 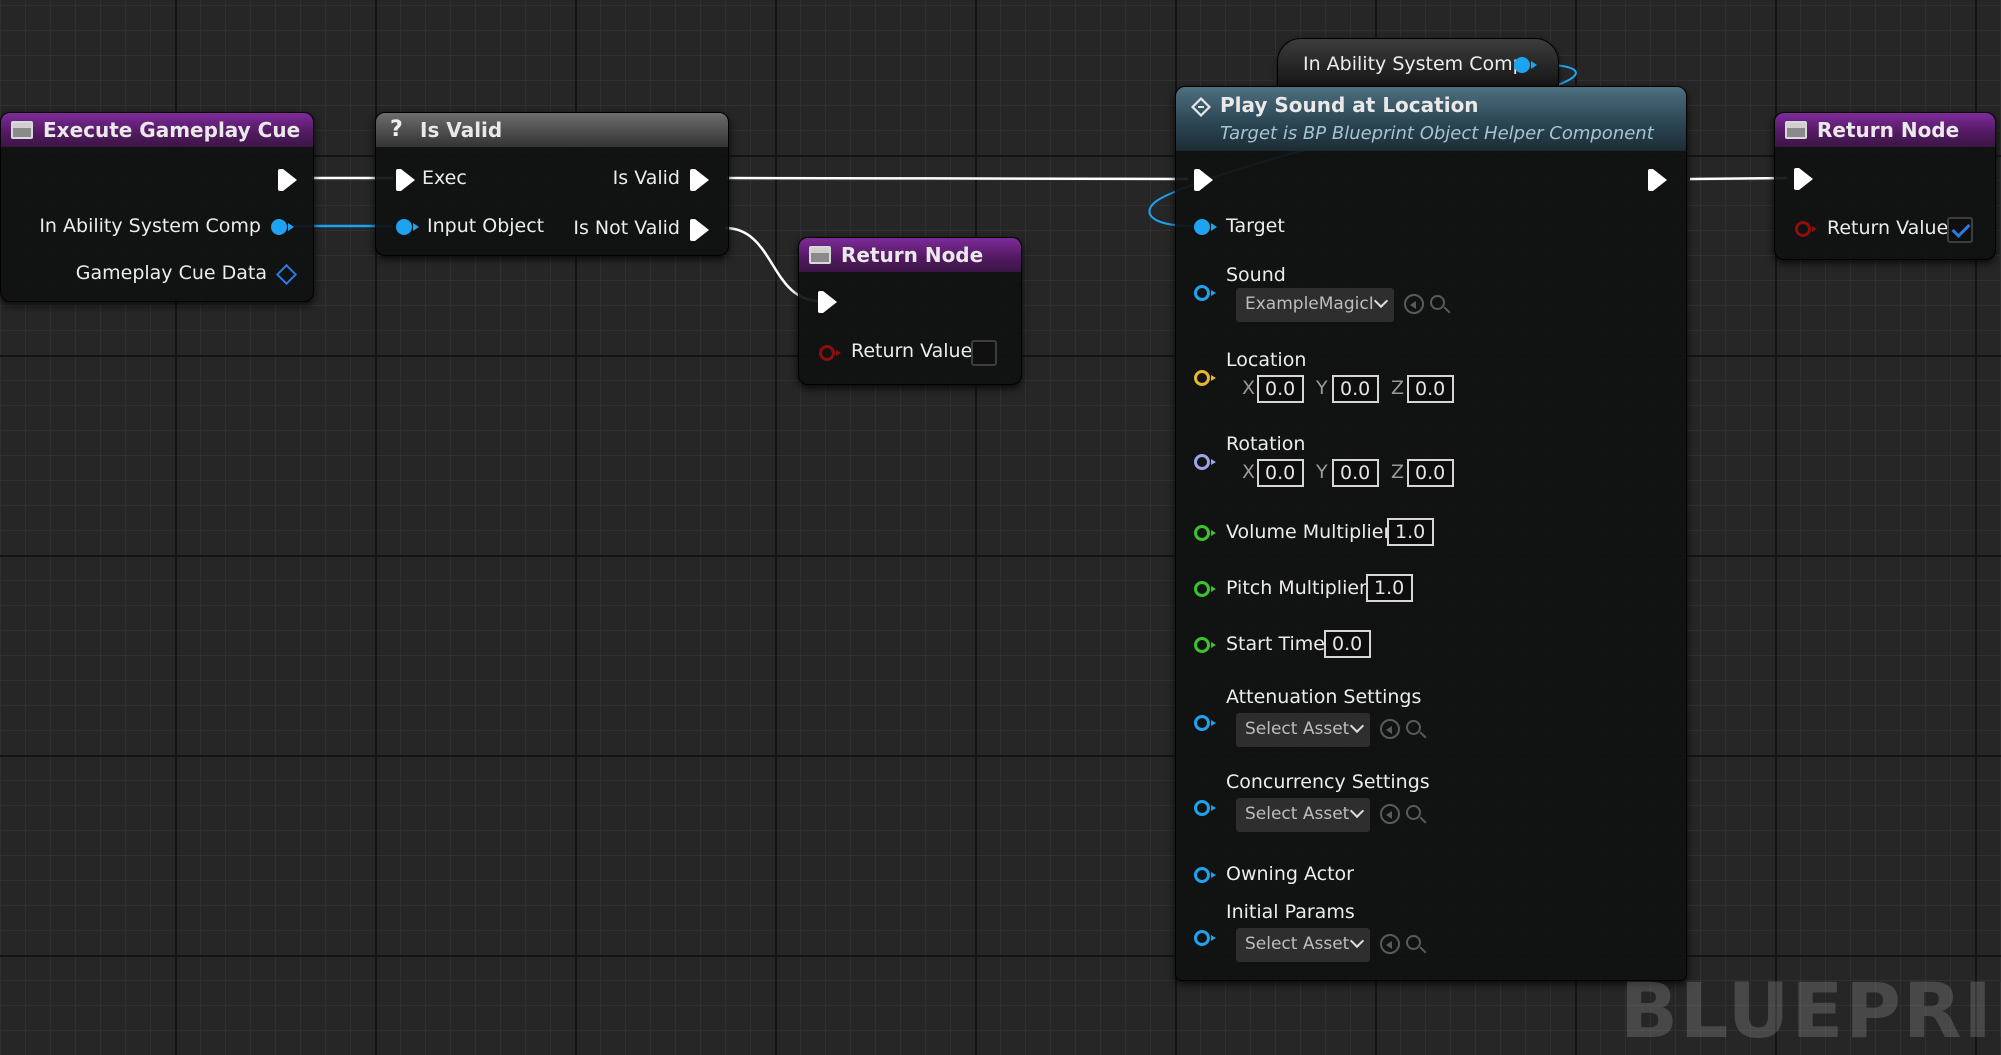 What do you see at coordinates (1297, 729) in the screenshot?
I see `attenuation-value: Select Asset` at bounding box center [1297, 729].